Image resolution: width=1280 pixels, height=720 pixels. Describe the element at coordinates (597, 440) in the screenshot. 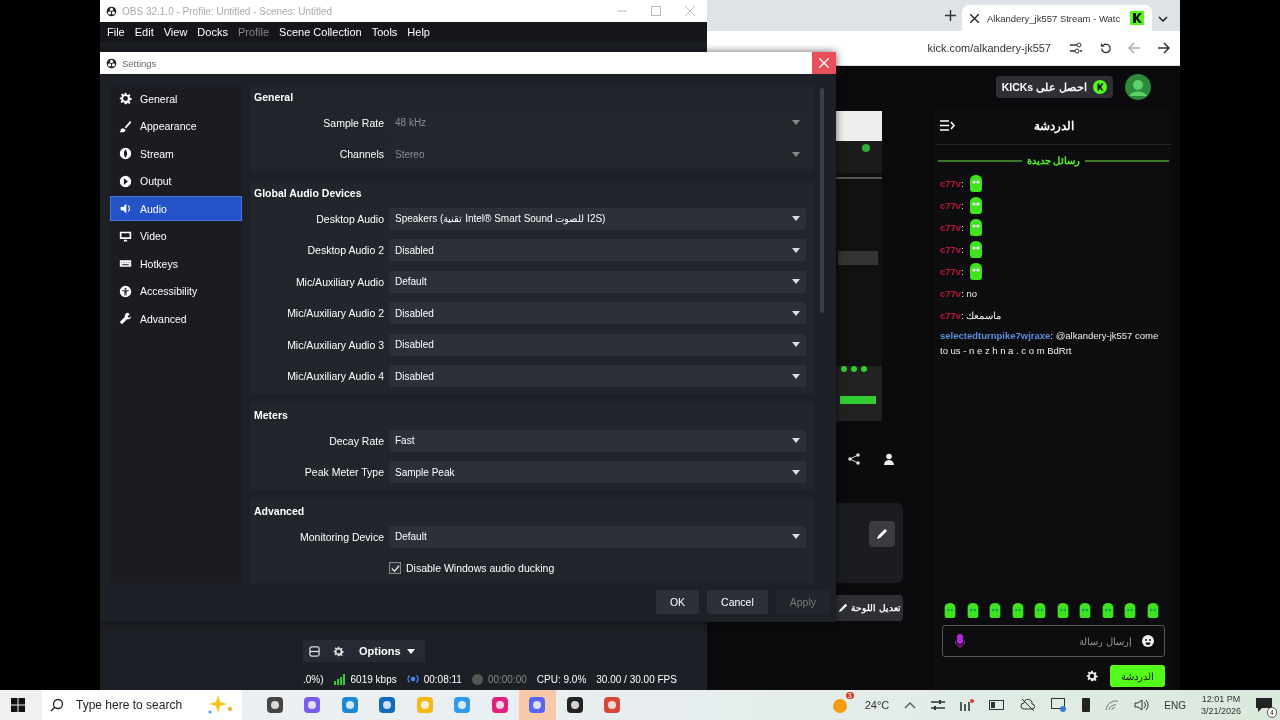

I see `dropdown: Fast` at that location.